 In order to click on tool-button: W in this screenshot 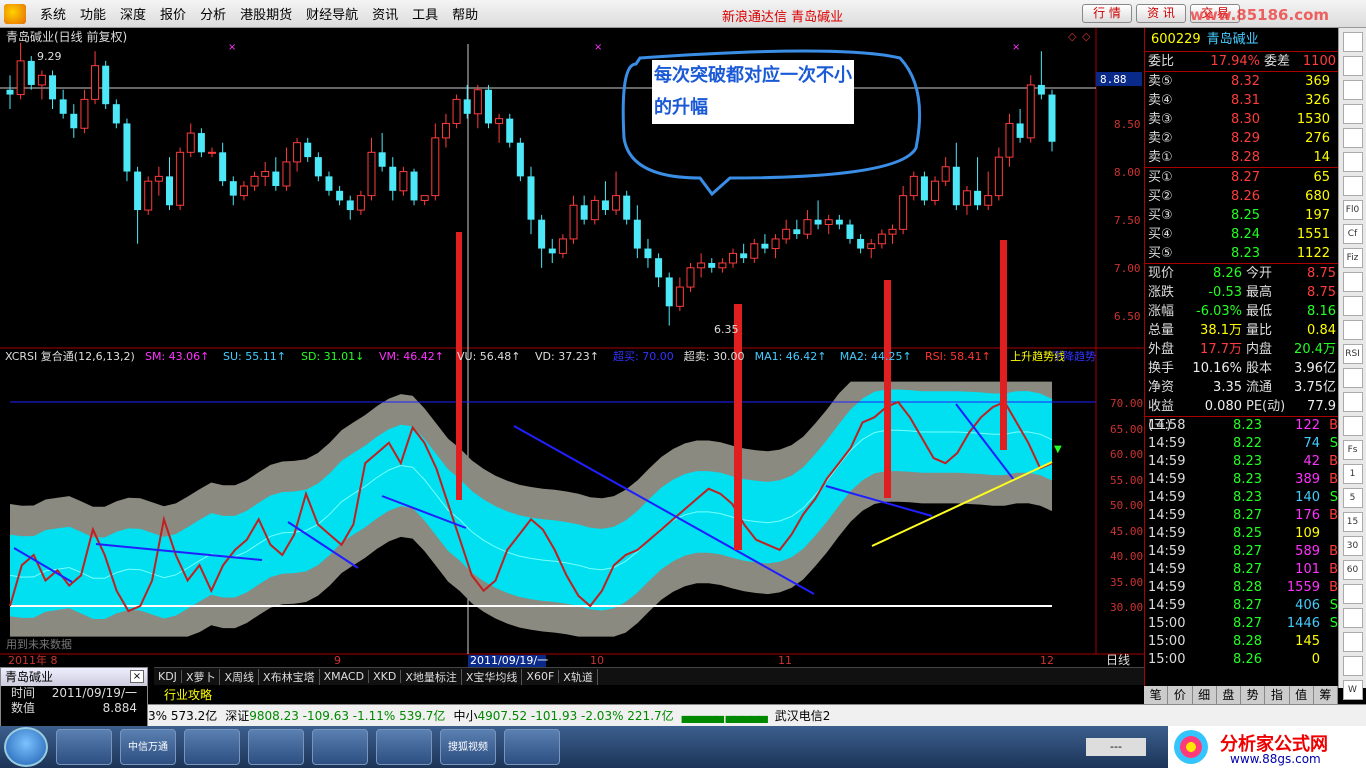, I will do `click(1352, 690)`.